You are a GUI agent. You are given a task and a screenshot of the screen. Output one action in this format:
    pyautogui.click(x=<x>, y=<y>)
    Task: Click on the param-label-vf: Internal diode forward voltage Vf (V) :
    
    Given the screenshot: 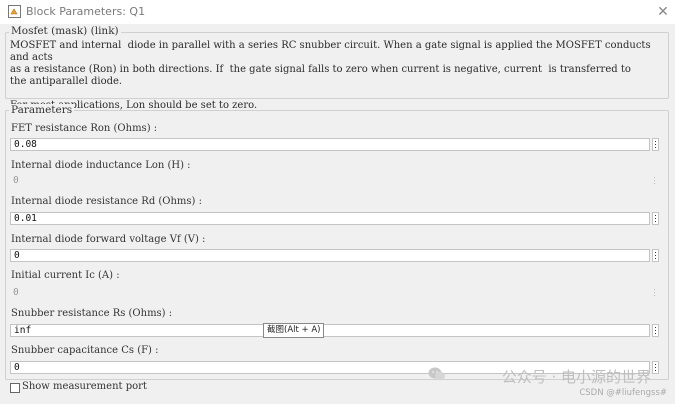 What is the action you would take?
    pyautogui.click(x=108, y=239)
    